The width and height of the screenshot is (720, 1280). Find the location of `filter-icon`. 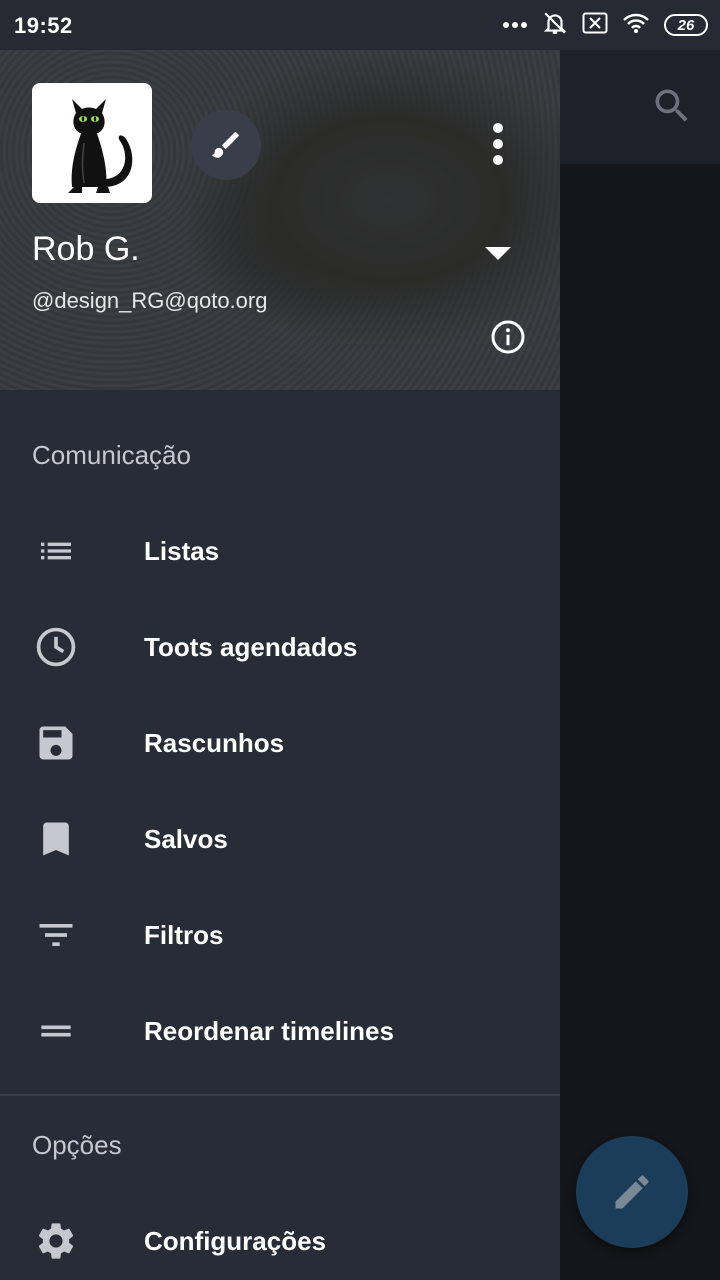

filter-icon is located at coordinates (56, 935).